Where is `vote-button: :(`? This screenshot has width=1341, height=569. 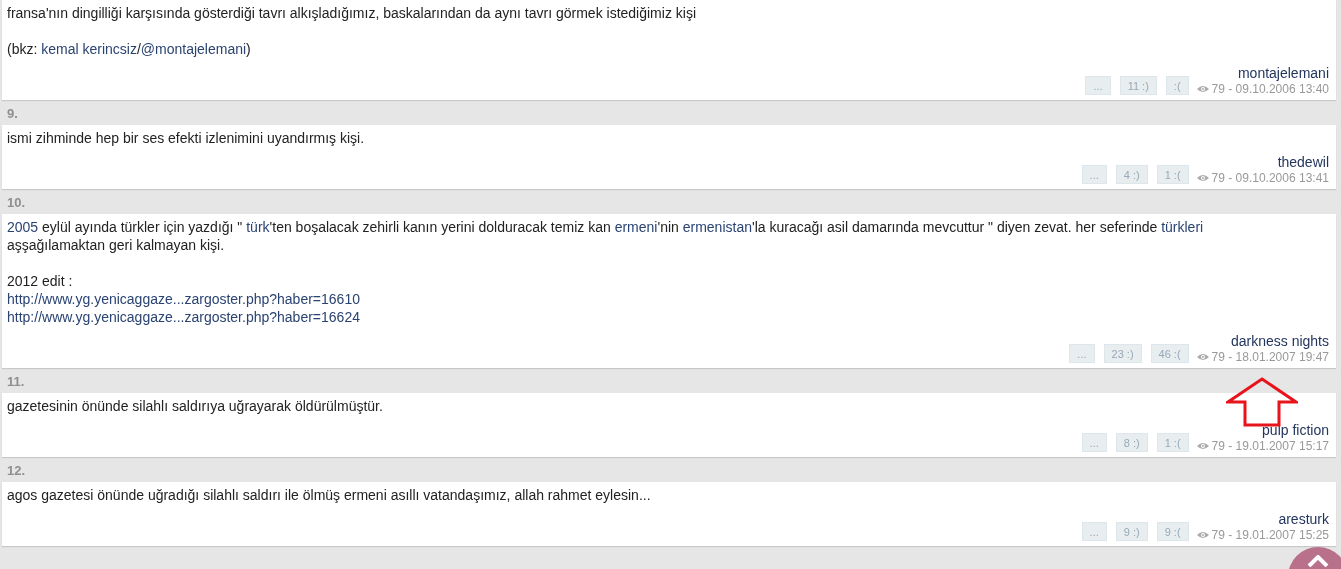
vote-button: :( is located at coordinates (1177, 85).